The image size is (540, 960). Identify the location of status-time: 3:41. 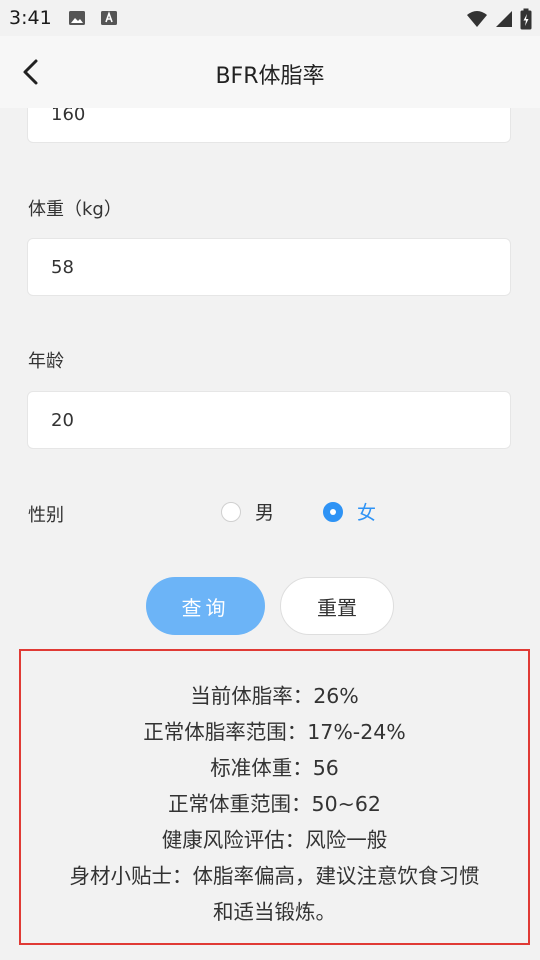
(30, 18).